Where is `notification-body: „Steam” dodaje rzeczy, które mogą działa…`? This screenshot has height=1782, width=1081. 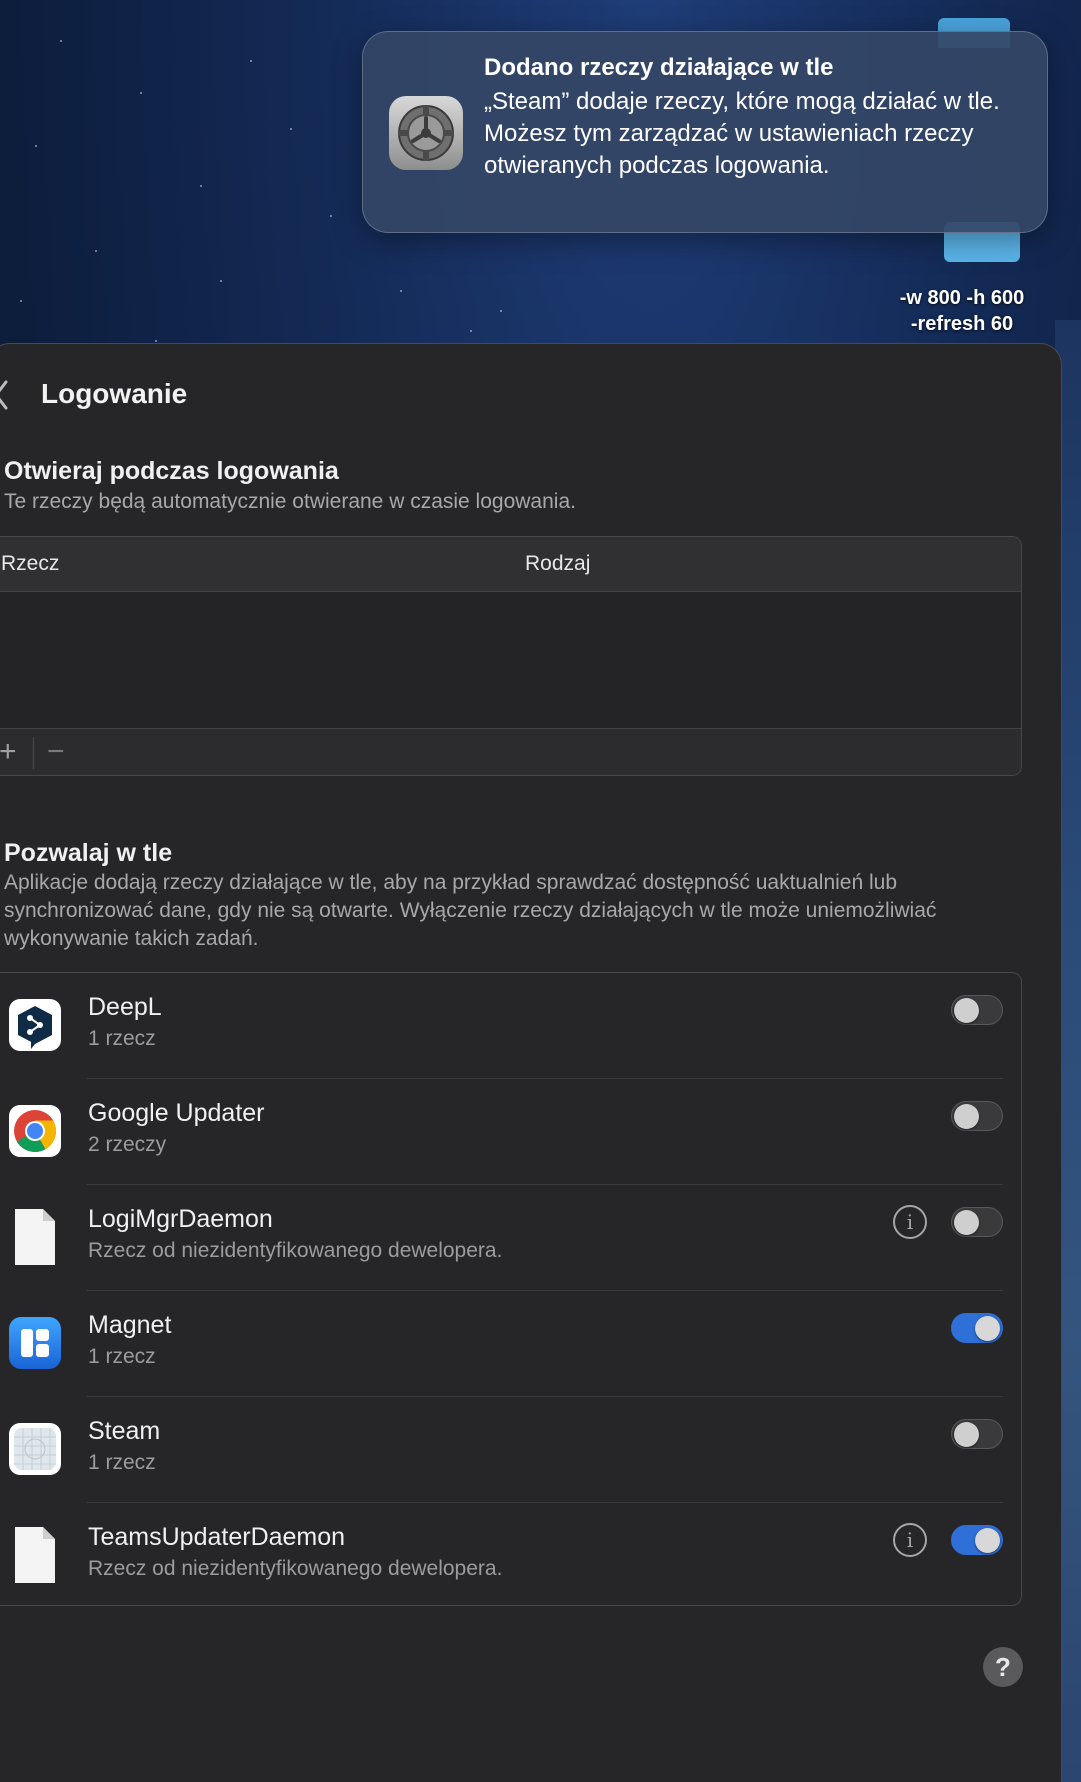 notification-body: „Steam” dodaje rzeczy, które mogą działa… is located at coordinates (742, 133).